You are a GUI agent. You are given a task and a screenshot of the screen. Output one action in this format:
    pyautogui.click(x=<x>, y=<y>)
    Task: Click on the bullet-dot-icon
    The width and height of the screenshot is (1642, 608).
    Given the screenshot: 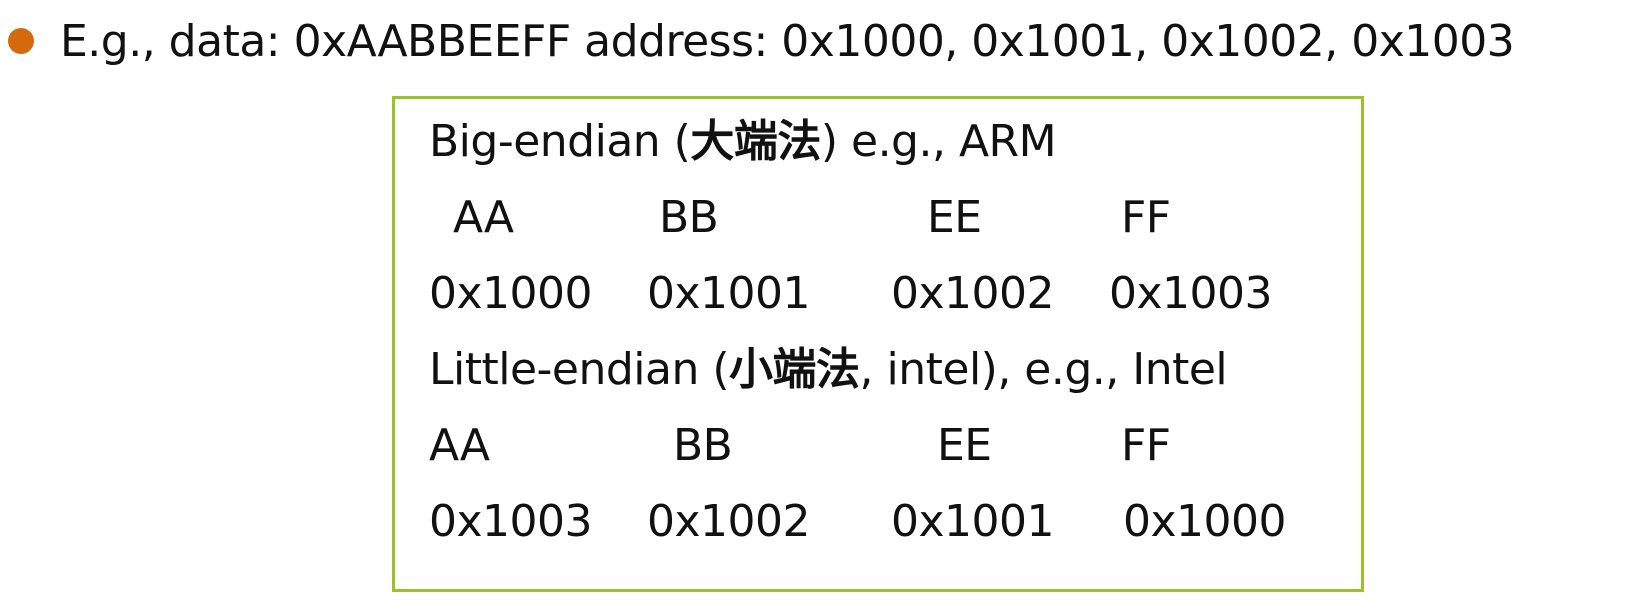 What is the action you would take?
    pyautogui.click(x=21, y=41)
    